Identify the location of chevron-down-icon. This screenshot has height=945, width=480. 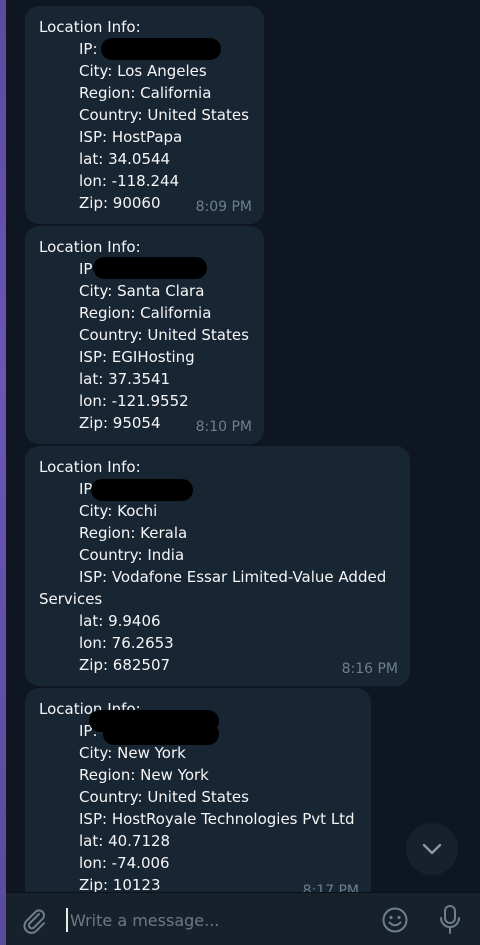
(432, 849).